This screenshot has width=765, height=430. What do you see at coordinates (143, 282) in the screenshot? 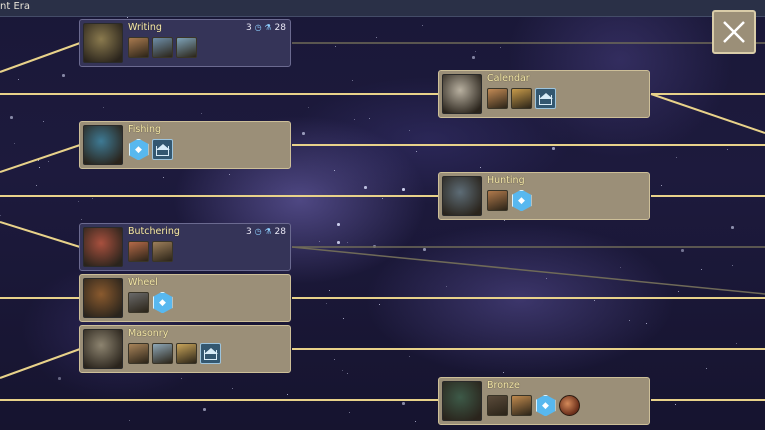
I see `tech-name: Wheel` at bounding box center [143, 282].